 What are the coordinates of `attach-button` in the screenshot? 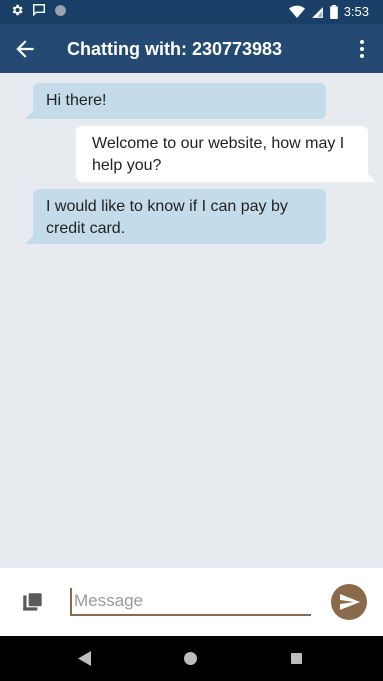 It's located at (33, 603).